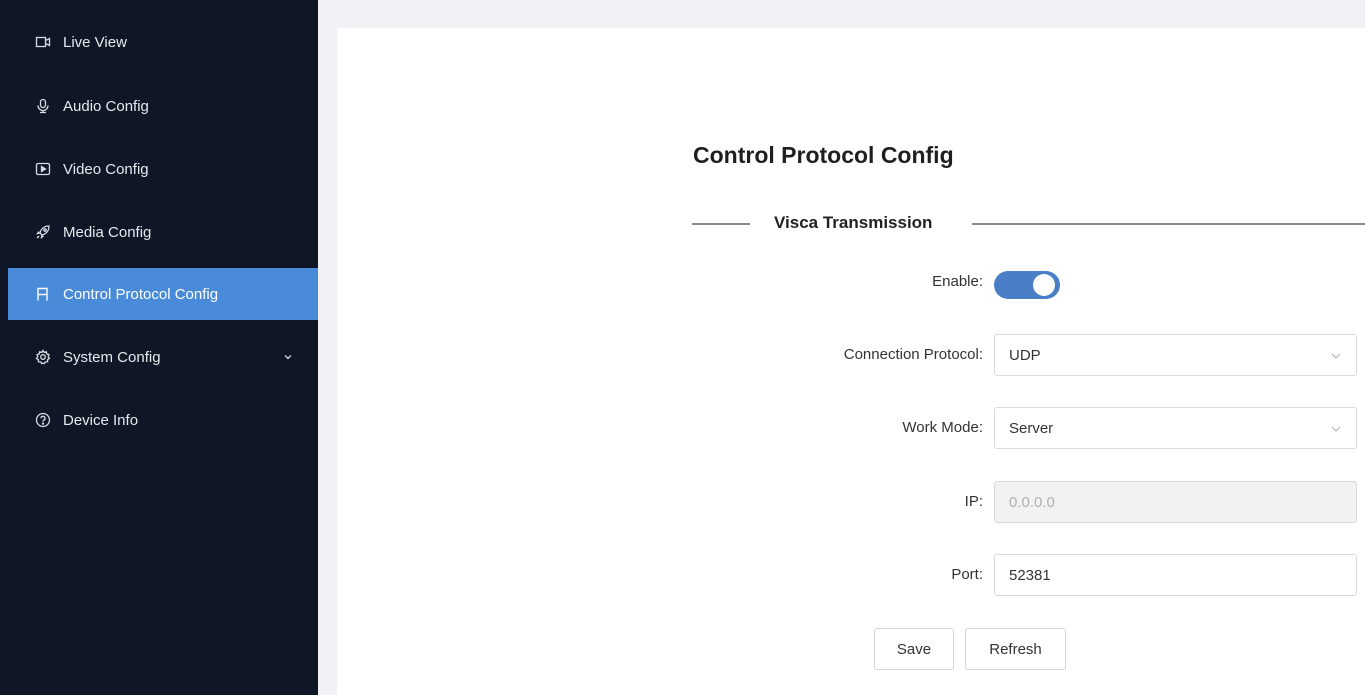  I want to click on video-camera-icon, so click(43, 42).